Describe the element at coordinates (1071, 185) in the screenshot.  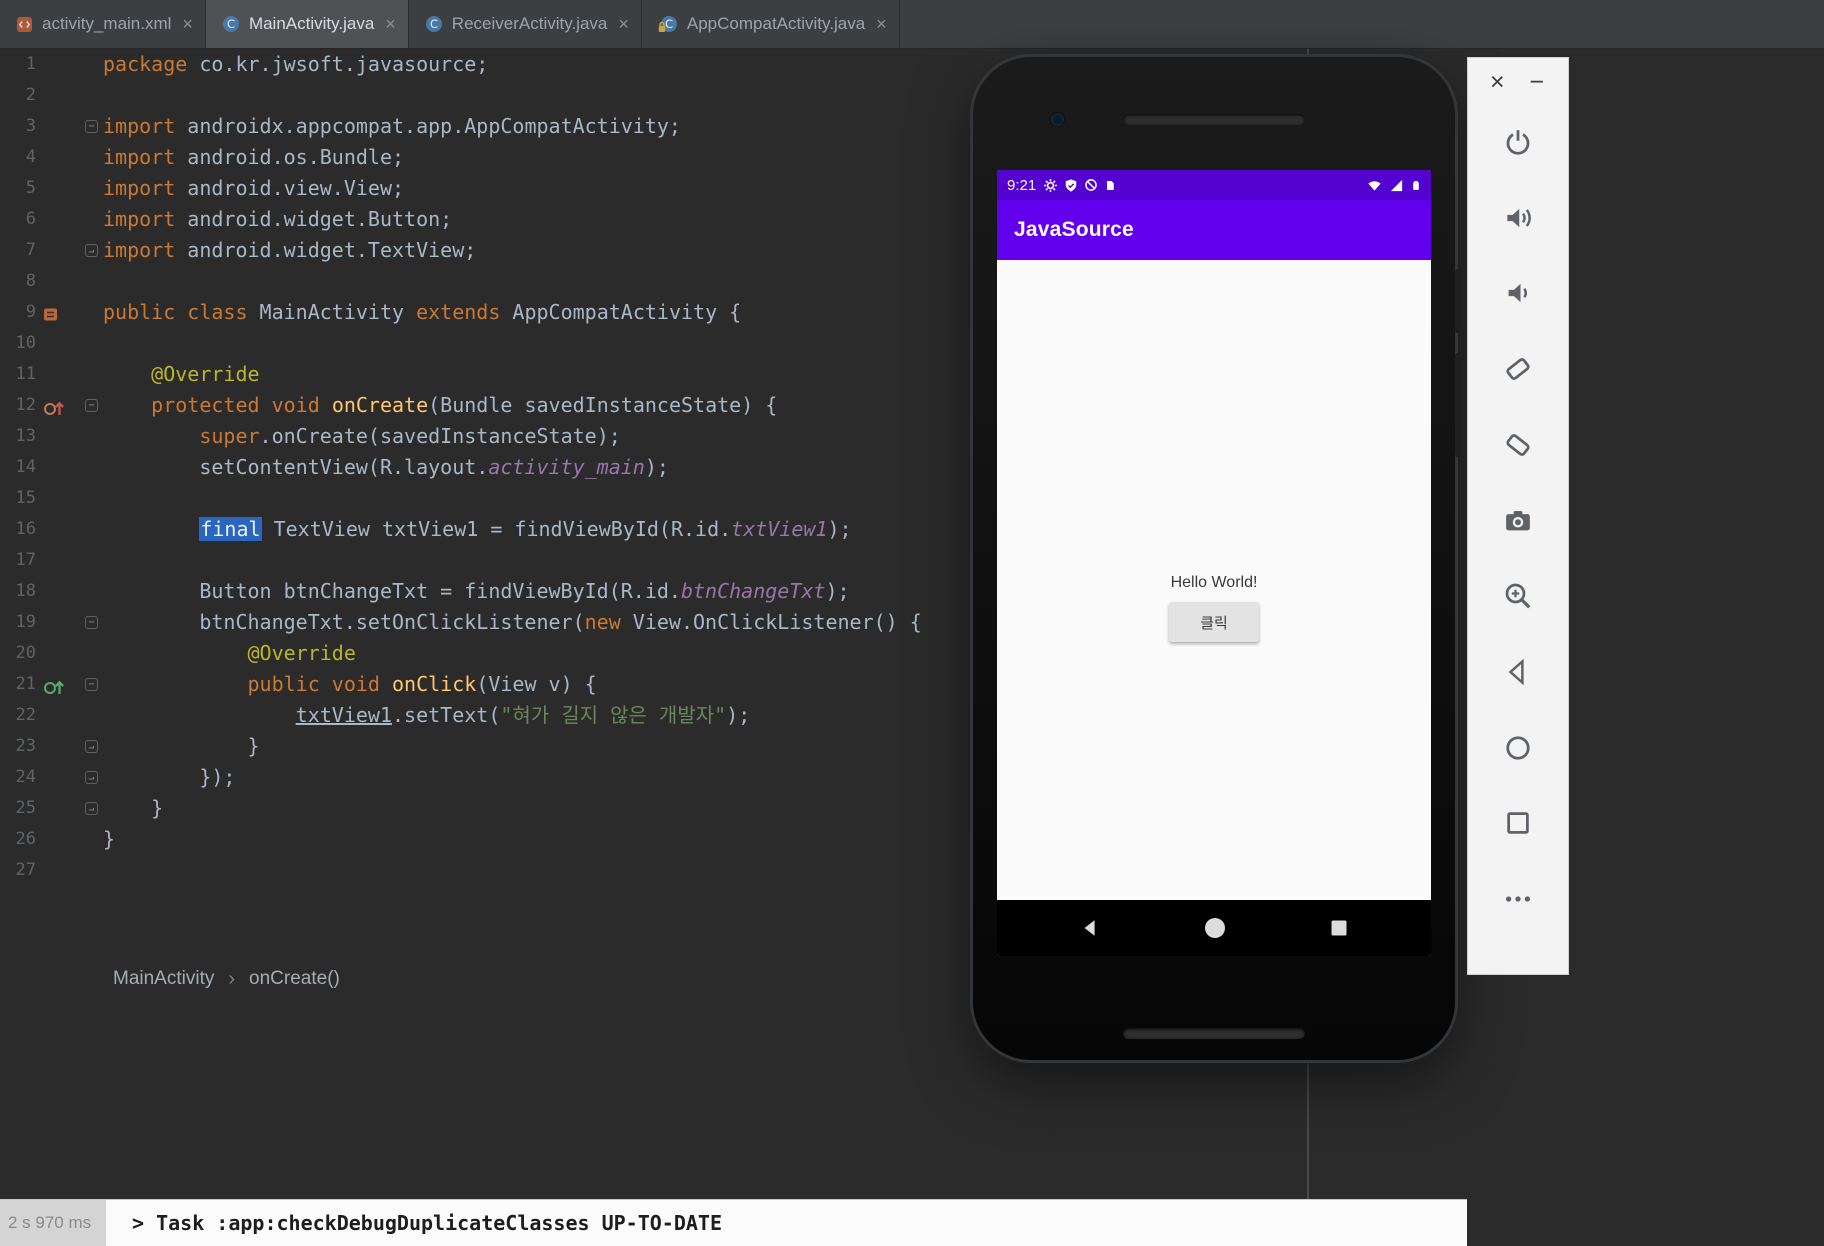
I see `shield-icon` at that location.